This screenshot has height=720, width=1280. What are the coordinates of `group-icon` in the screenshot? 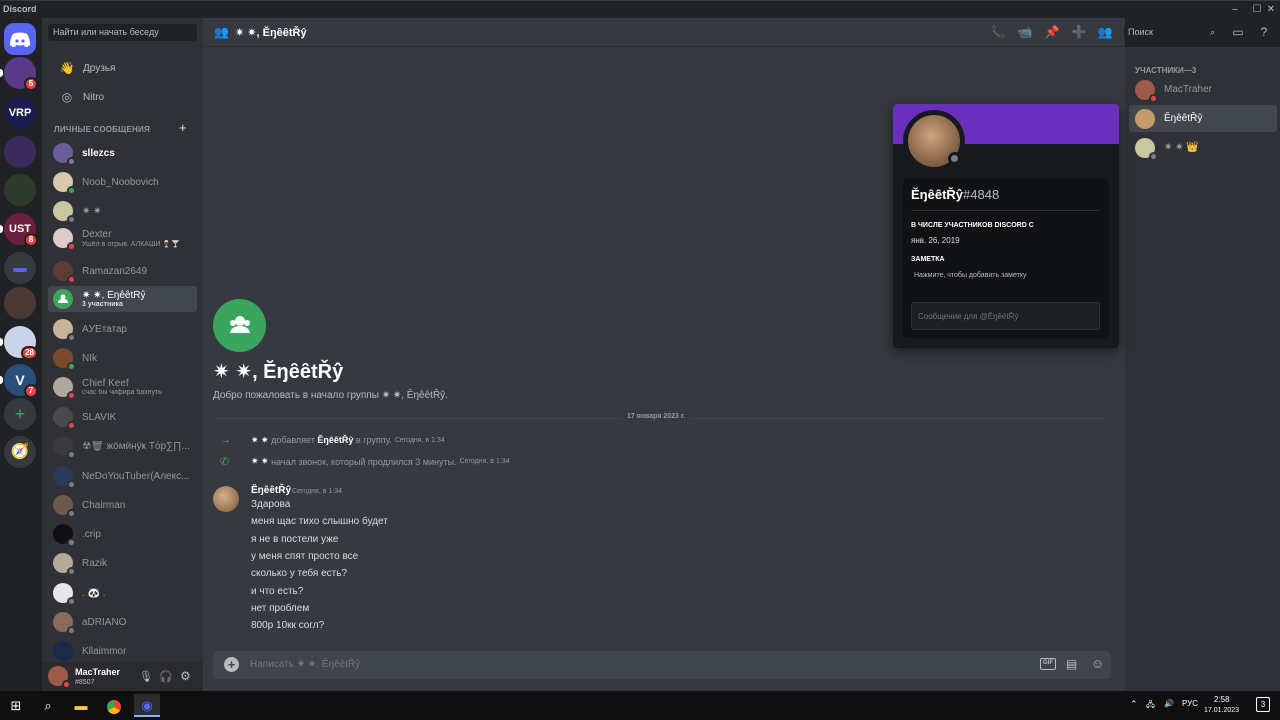 It's located at (239, 325).